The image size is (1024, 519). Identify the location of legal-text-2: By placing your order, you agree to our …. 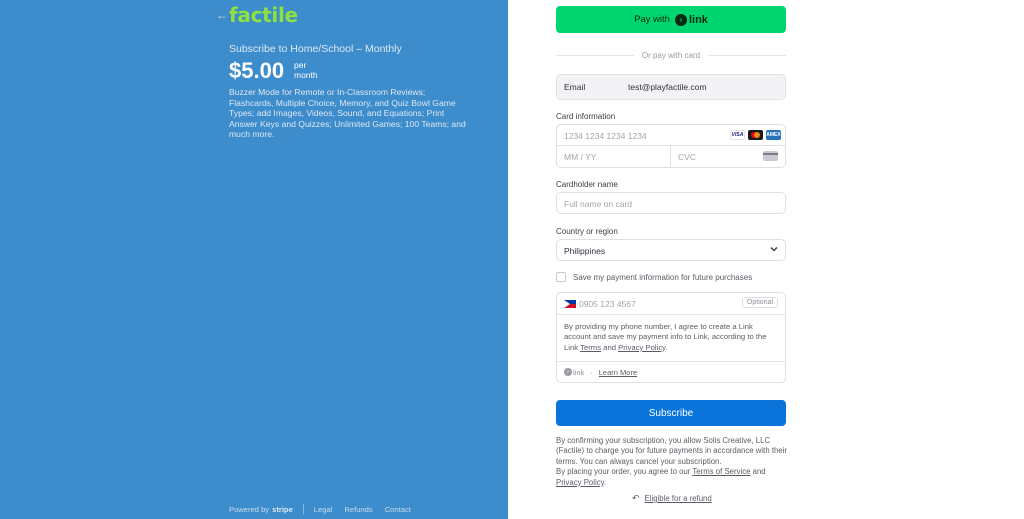
(661, 477).